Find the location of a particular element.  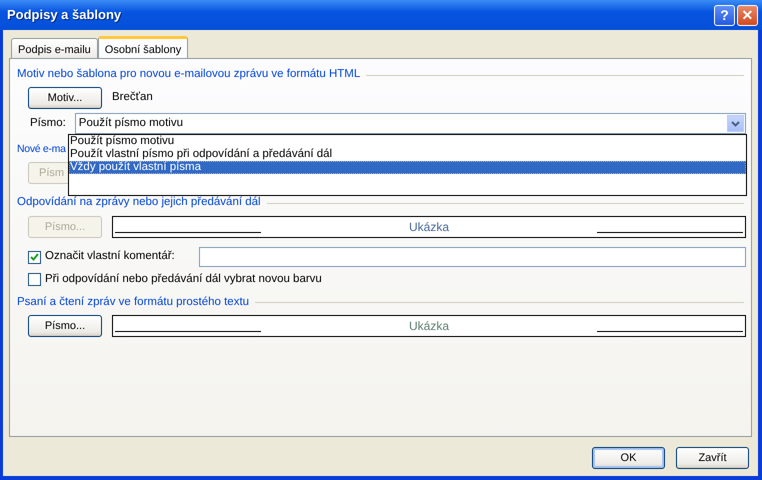

font-dropdown: Použít písmo motivu is located at coordinates (410, 123).